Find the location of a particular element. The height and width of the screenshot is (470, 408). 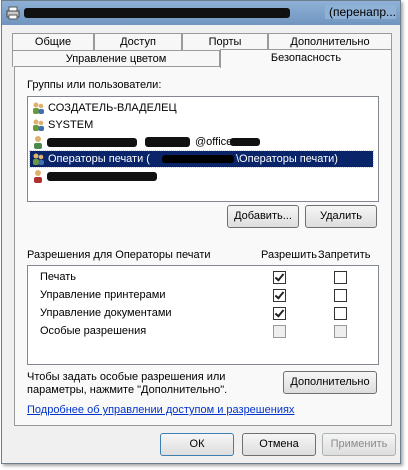

user-name: SYSTEM is located at coordinates (71, 125).